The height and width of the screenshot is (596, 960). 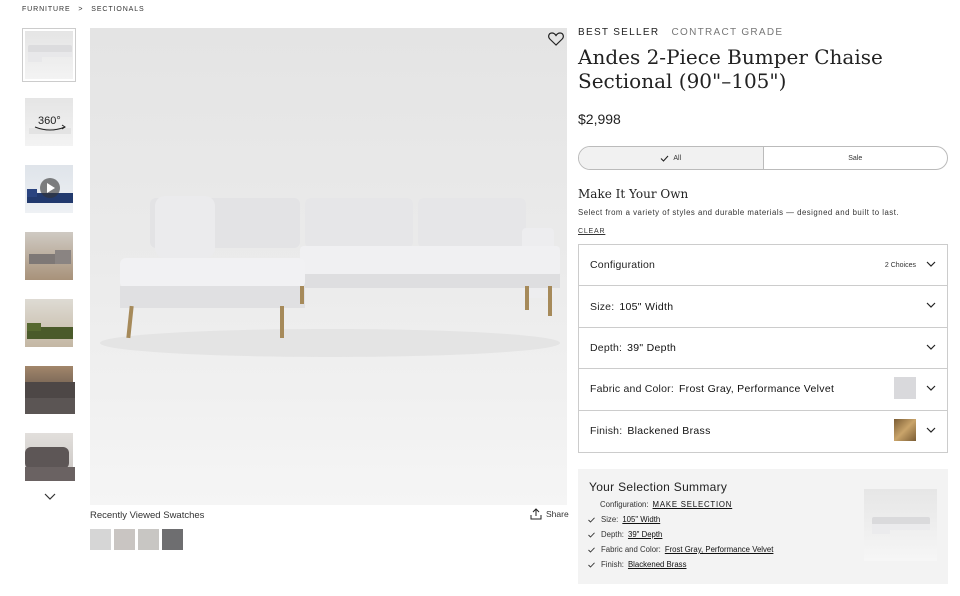 What do you see at coordinates (46, 9) in the screenshot?
I see `breadcrumb-furniture: FURNITURE` at bounding box center [46, 9].